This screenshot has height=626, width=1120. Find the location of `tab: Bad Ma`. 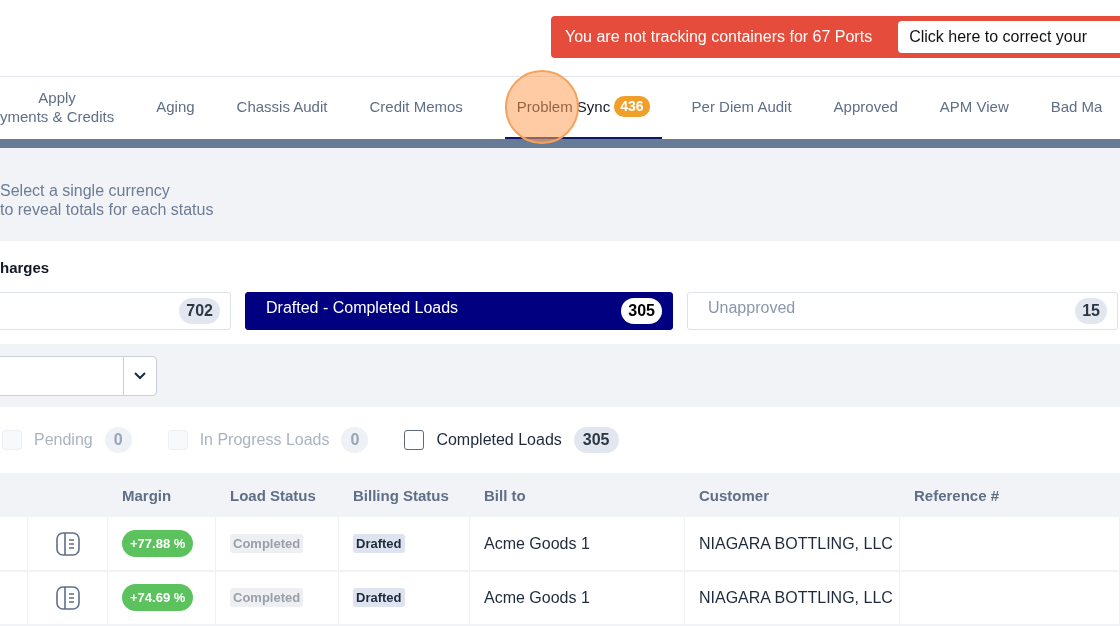

tab: Bad Ma is located at coordinates (1082, 108).